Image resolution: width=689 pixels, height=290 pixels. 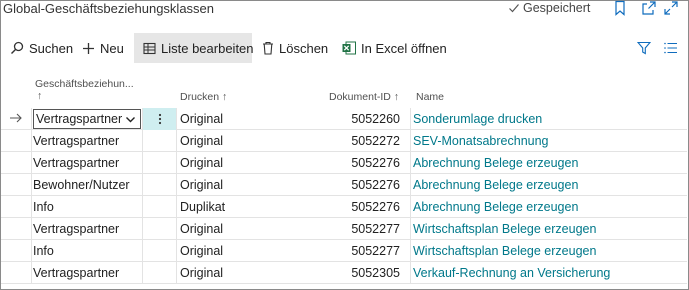 What do you see at coordinates (112, 48) in the screenshot?
I see `new-label: Neu` at bounding box center [112, 48].